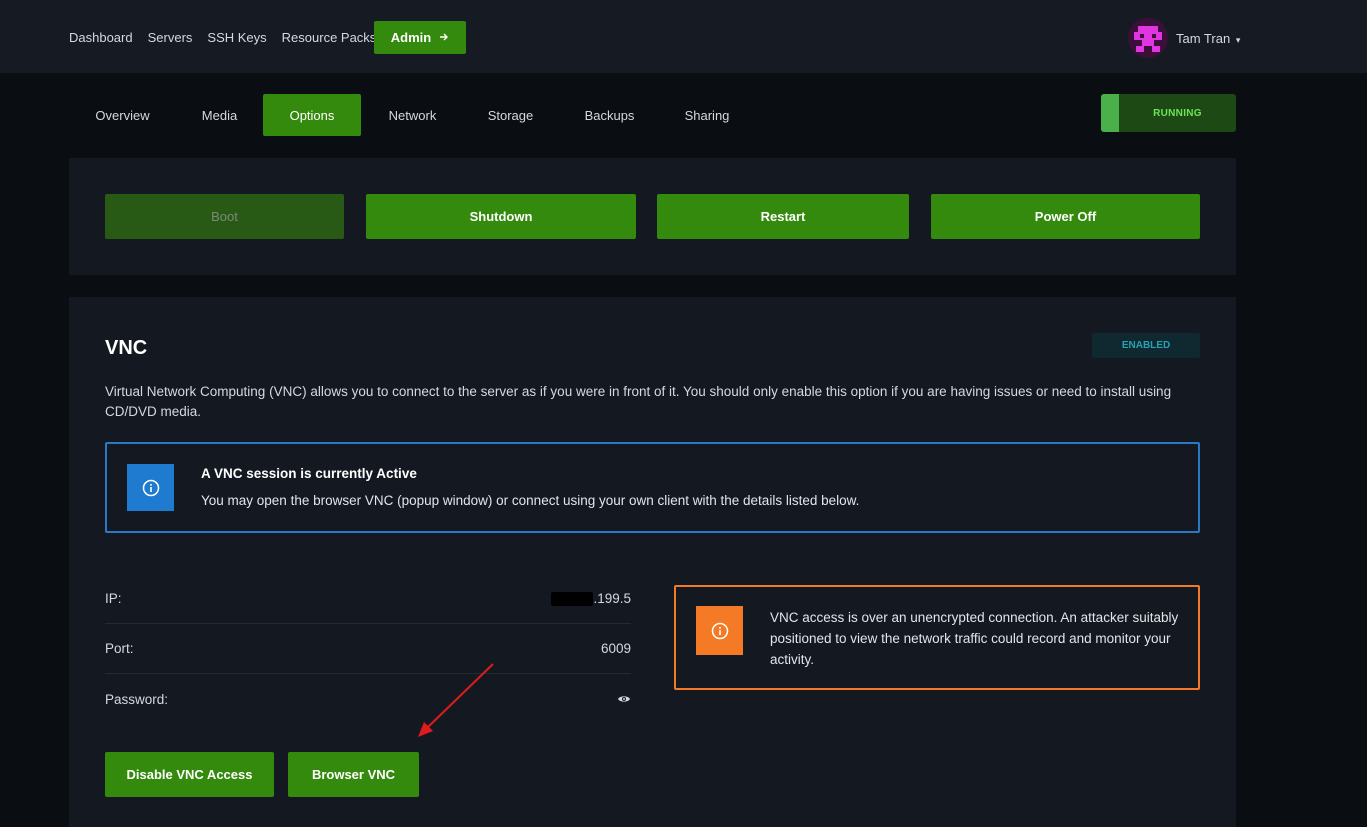  Describe the element at coordinates (368, 649) in the screenshot. I see `port-row: Port: 6009` at that location.